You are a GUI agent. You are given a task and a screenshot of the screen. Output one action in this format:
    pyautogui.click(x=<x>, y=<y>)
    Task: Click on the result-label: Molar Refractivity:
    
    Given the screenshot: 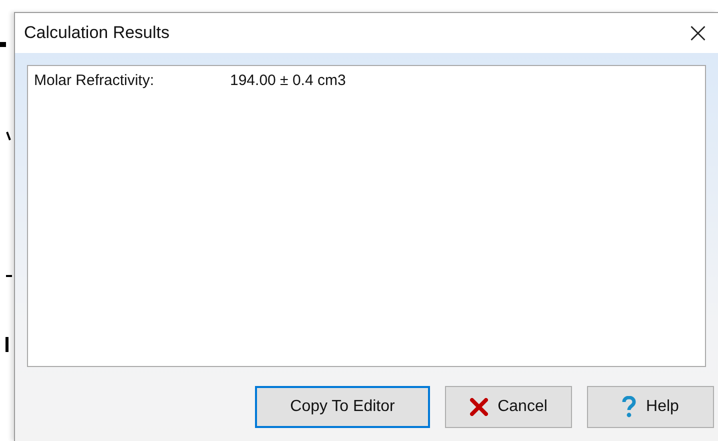 What is the action you would take?
    pyautogui.click(x=95, y=80)
    